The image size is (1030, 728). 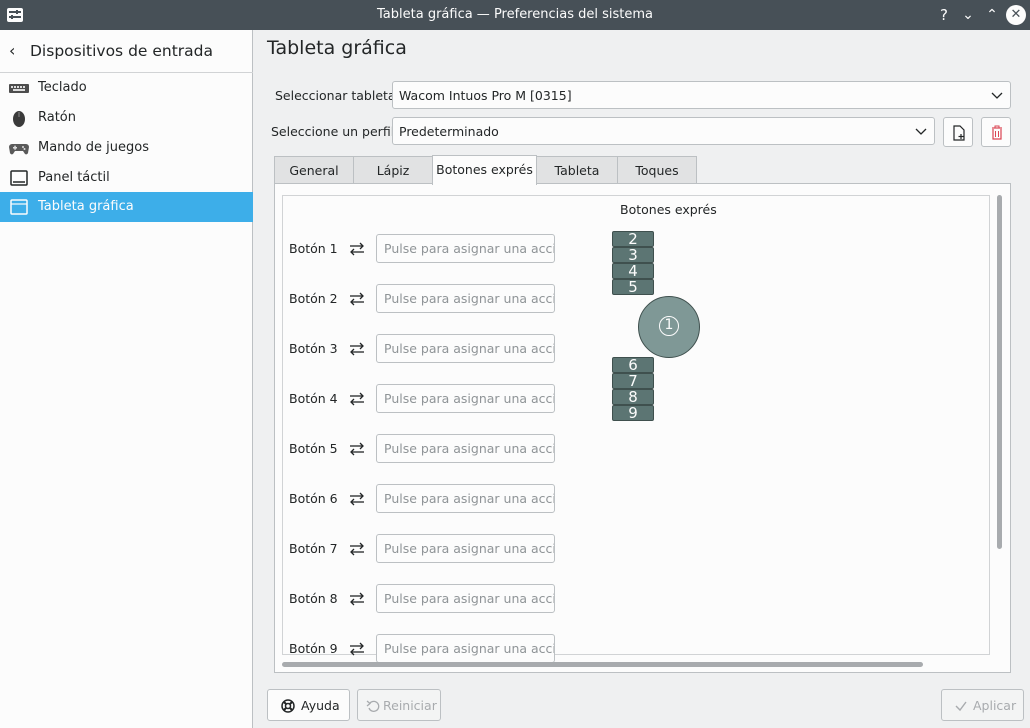 I want to click on sidebar-item-gamepad: Mando de juegos, so click(x=126, y=148).